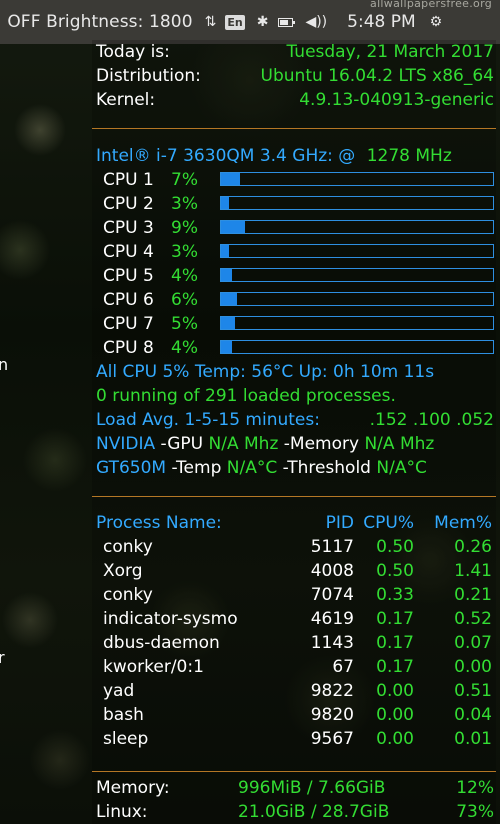  I want to click on gpu-row: NVIDIA -GPU N/A Mhz -Memory N/A Mhz, so click(295, 444).